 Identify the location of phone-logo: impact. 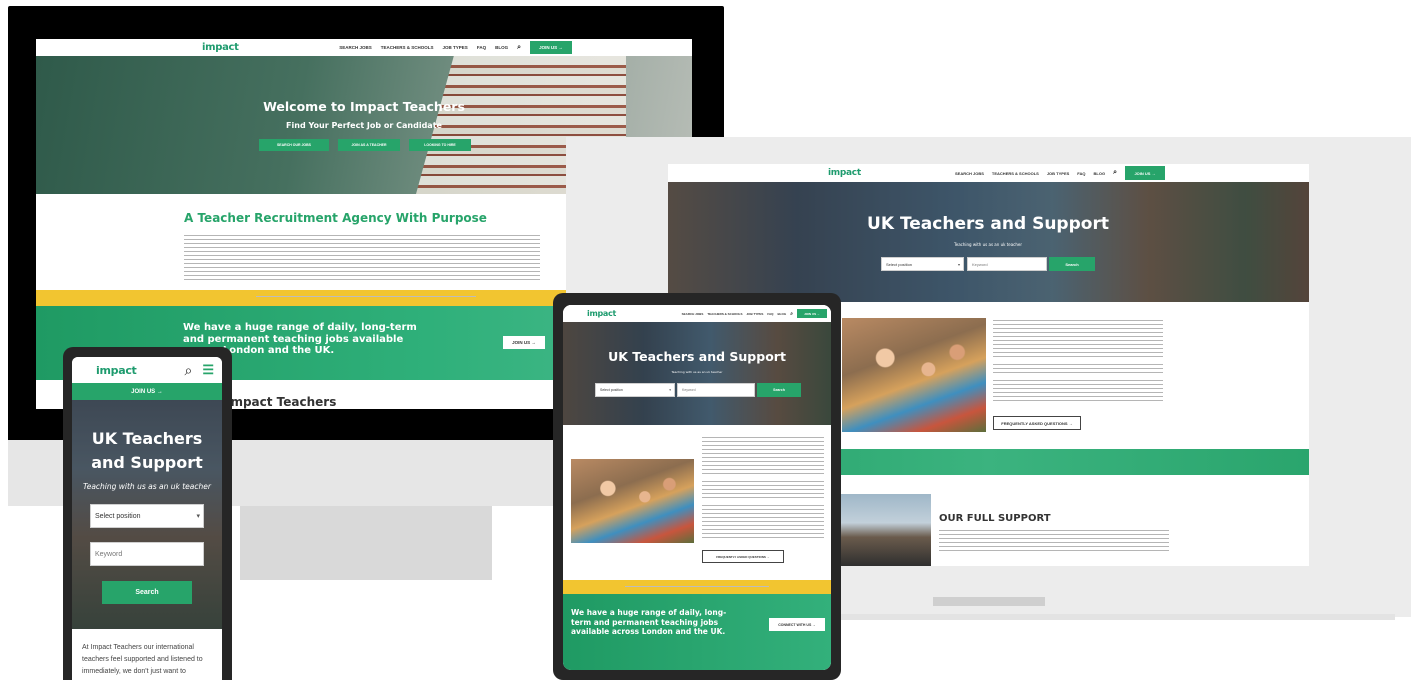
(116, 370).